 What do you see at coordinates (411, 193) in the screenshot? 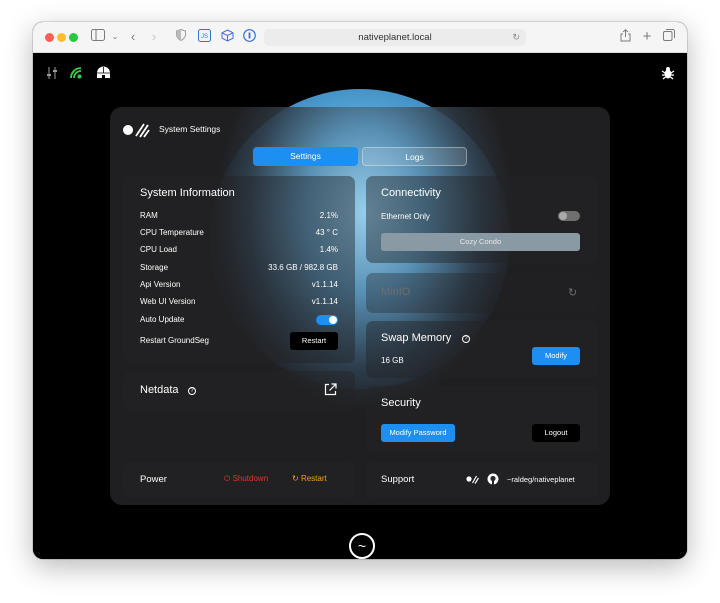
I see `connectivity-title: Connectivity` at bounding box center [411, 193].